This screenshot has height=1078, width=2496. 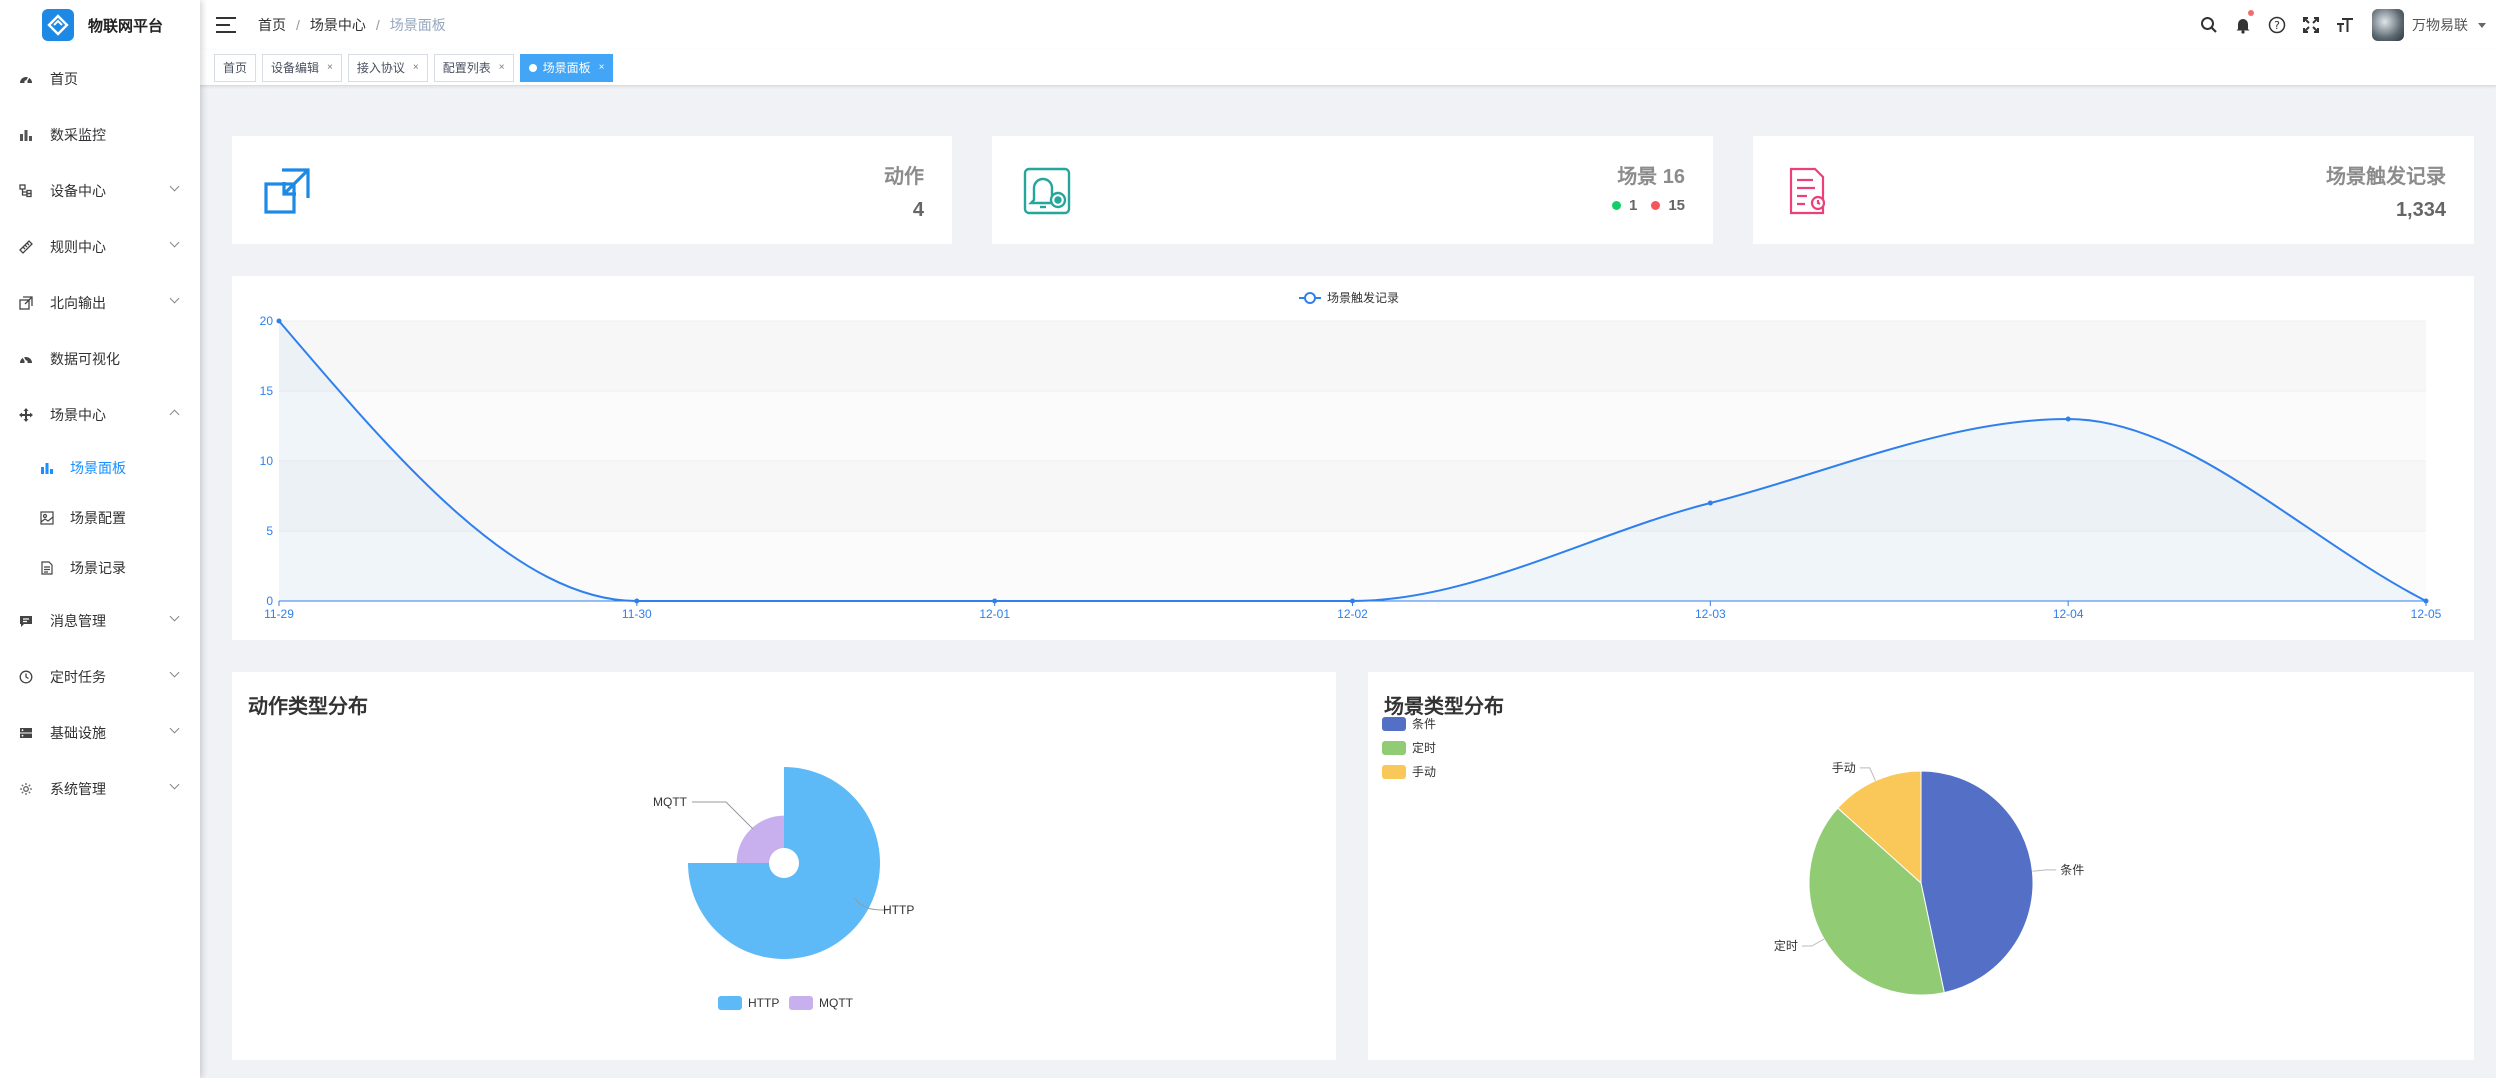 What do you see at coordinates (78, 677) in the screenshot?
I see `sidebar-item-label: 定时任务` at bounding box center [78, 677].